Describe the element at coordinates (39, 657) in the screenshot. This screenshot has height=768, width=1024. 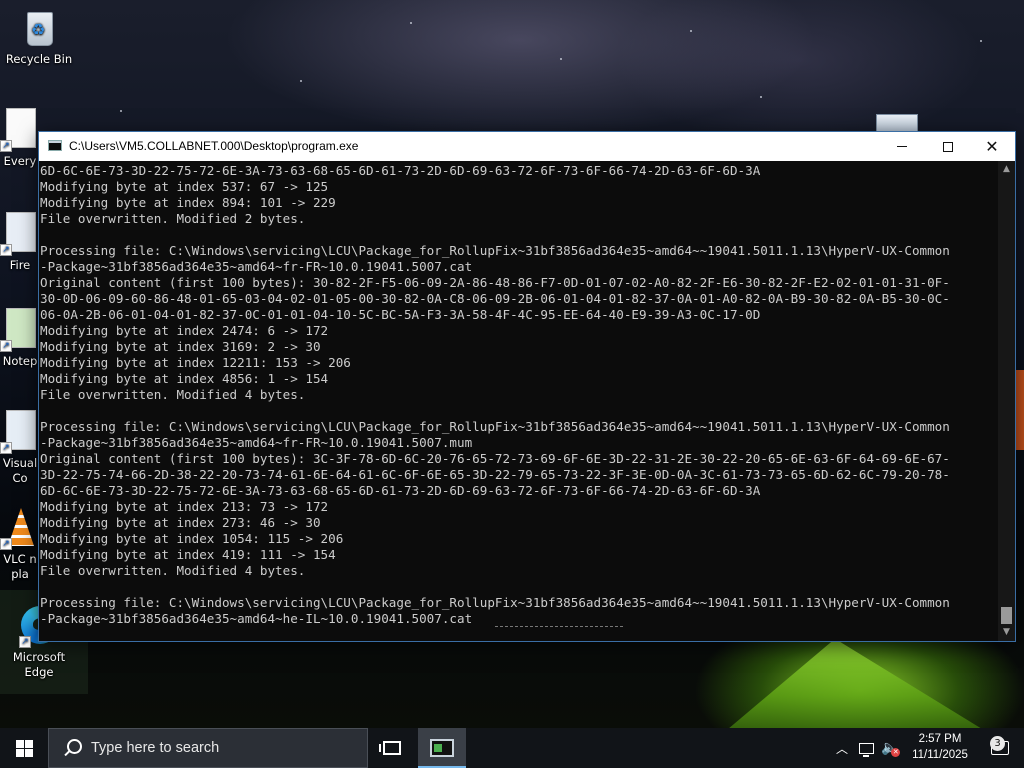
I see `desktop-icon-label: Microsoft` at that location.